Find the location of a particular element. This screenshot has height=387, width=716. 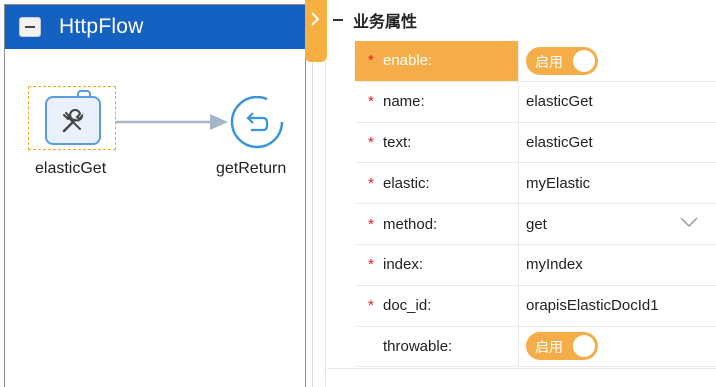

prop-label: throwable: is located at coordinates (418, 346).